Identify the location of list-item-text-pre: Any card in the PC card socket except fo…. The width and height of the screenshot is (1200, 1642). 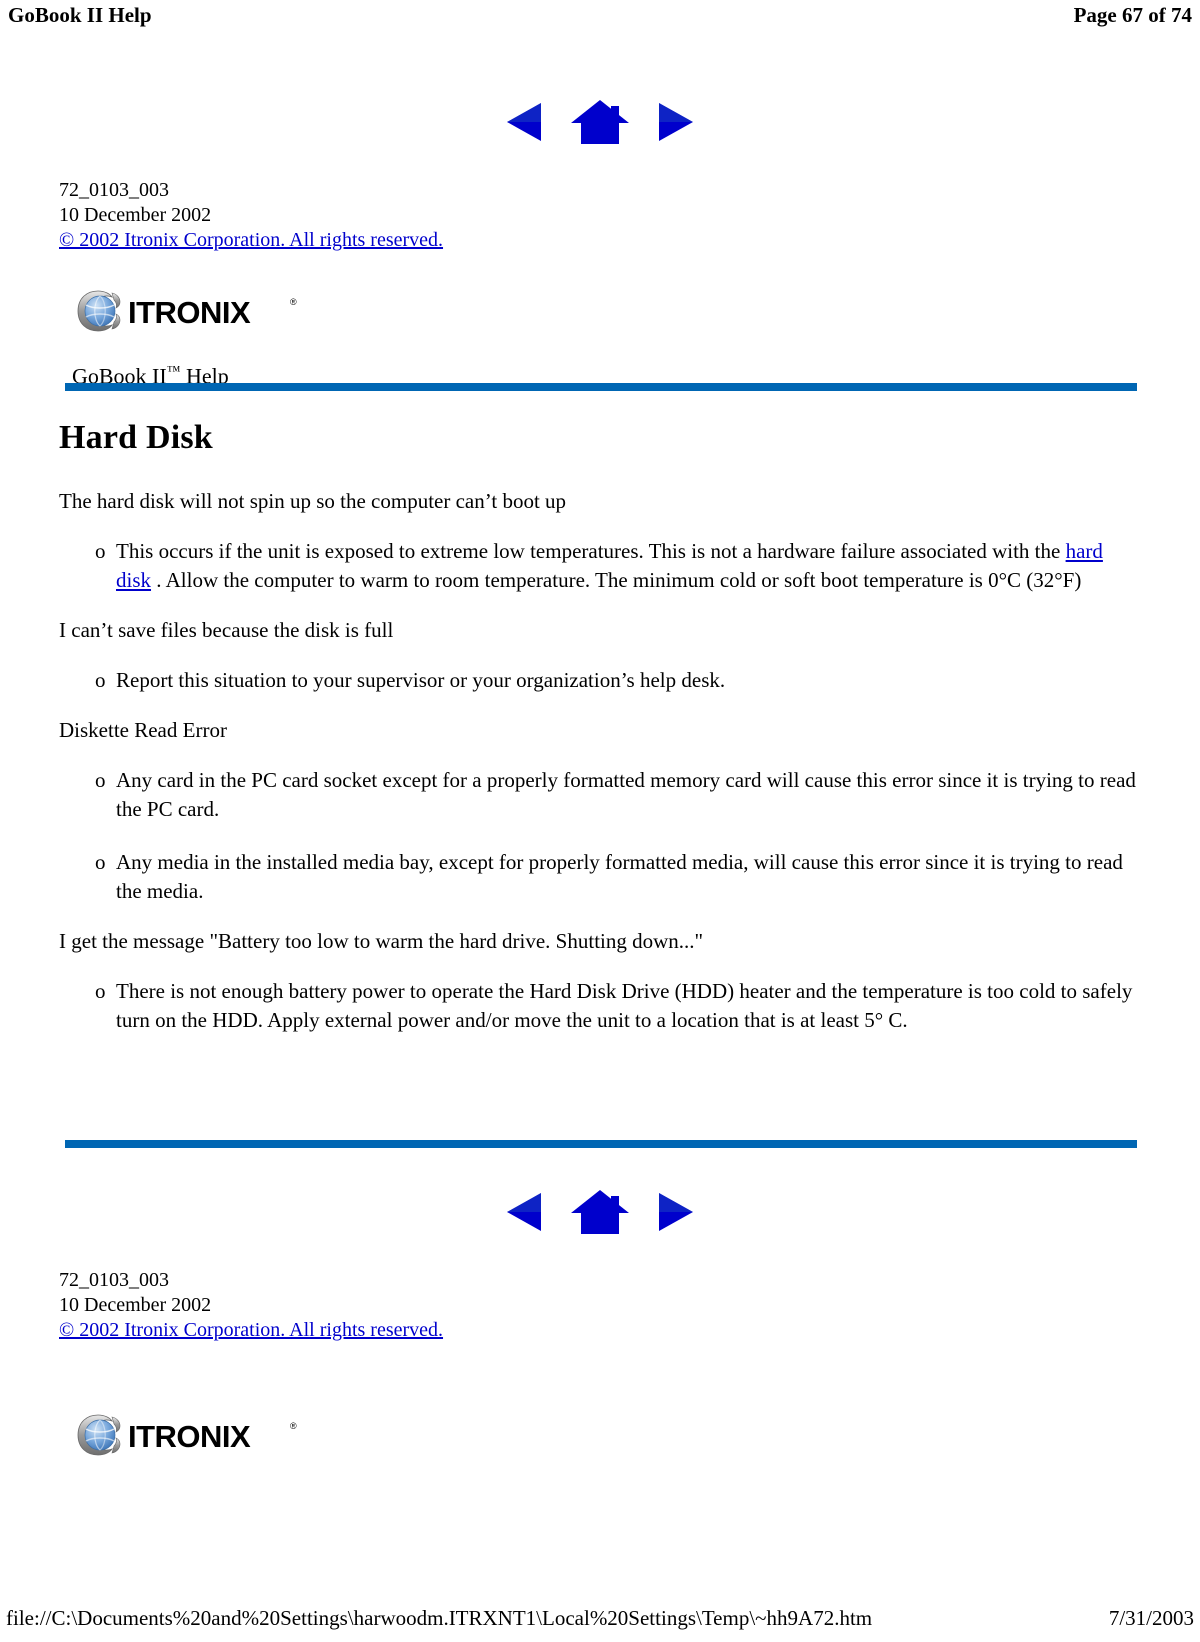
(626, 794).